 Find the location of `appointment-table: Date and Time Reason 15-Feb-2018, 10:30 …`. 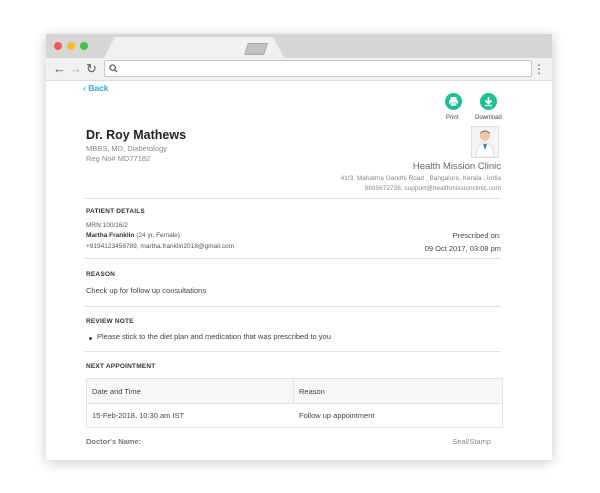

appointment-table: Date and Time Reason 15-Feb-2018, 10:30 … is located at coordinates (294, 403).